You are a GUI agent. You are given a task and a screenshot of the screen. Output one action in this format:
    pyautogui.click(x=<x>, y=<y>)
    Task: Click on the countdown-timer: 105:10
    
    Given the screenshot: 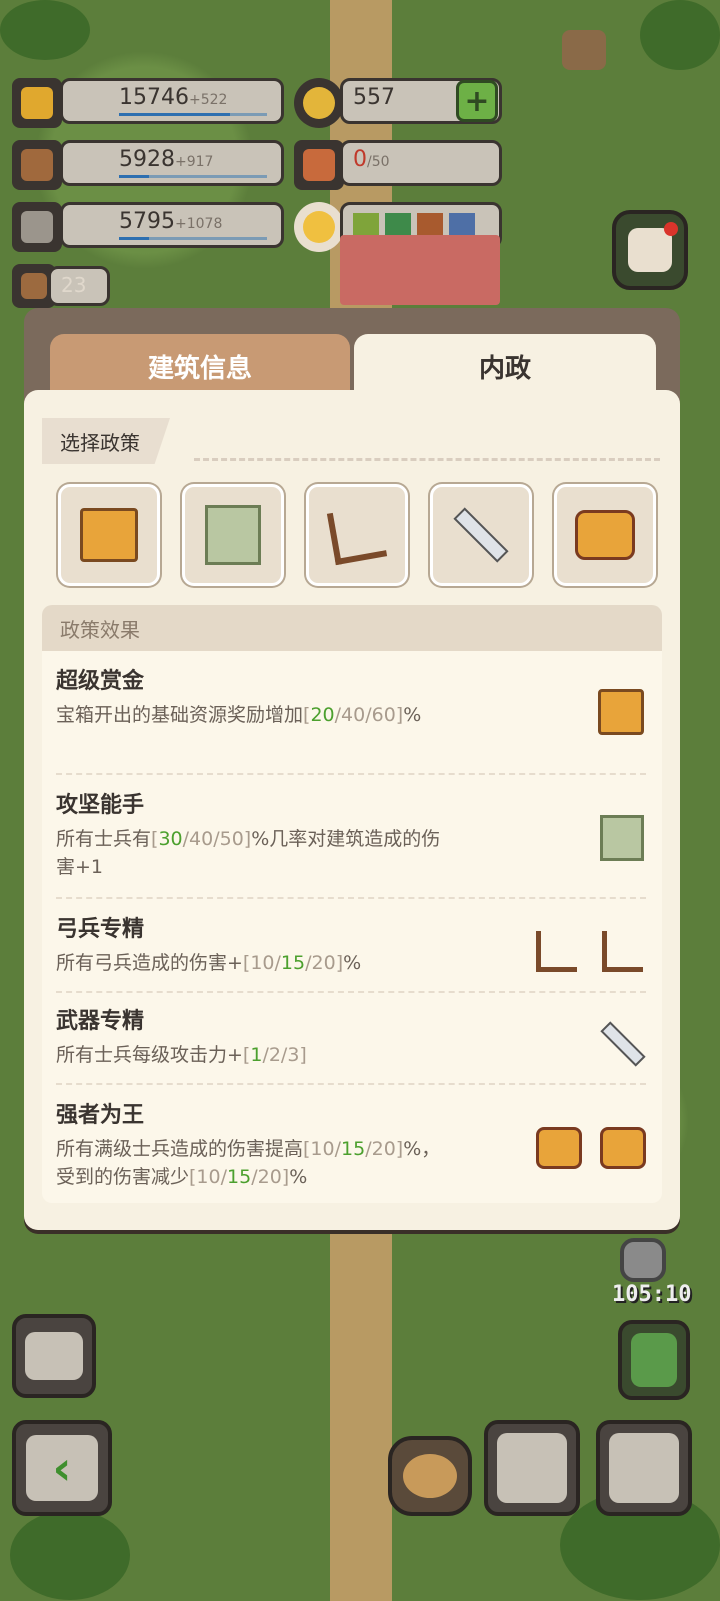 What is the action you would take?
    pyautogui.click(x=652, y=1294)
    